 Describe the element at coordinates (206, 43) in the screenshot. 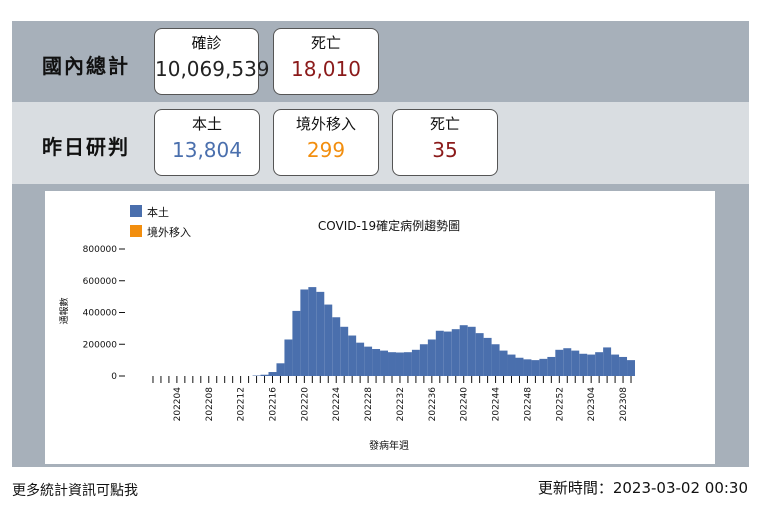

I see `total-confirmed-title: 確診` at that location.